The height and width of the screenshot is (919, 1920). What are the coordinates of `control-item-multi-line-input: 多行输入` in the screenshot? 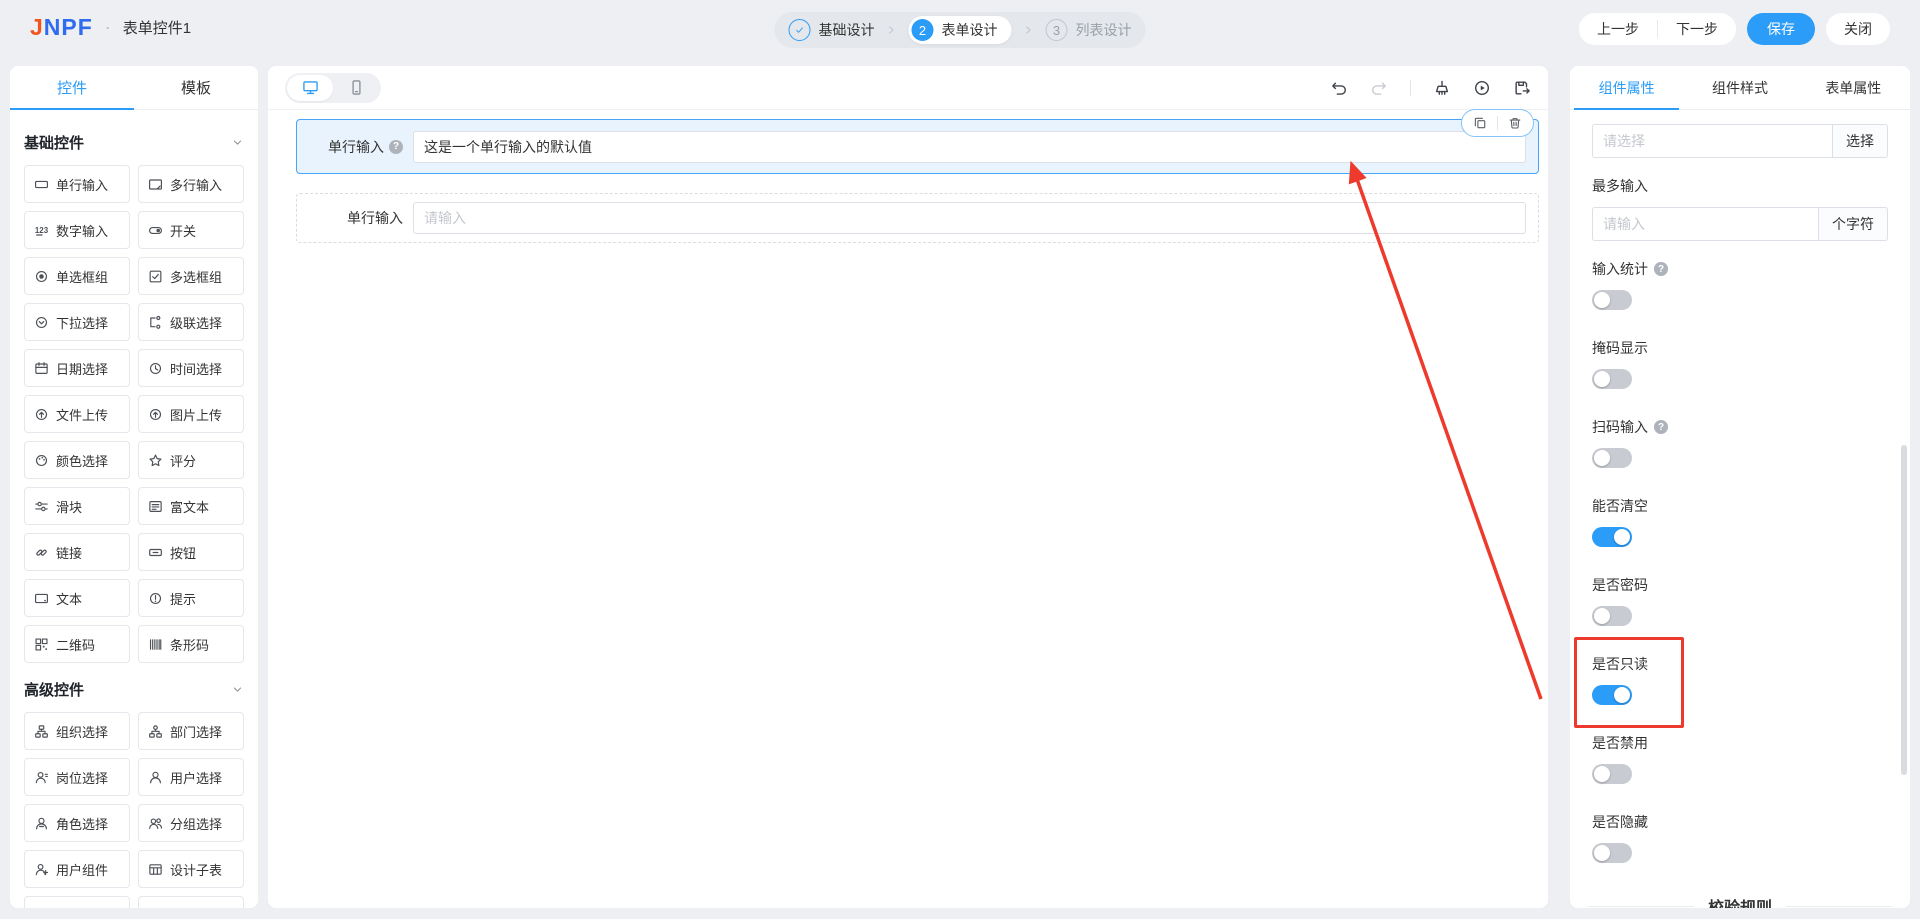 It's located at (191, 184).